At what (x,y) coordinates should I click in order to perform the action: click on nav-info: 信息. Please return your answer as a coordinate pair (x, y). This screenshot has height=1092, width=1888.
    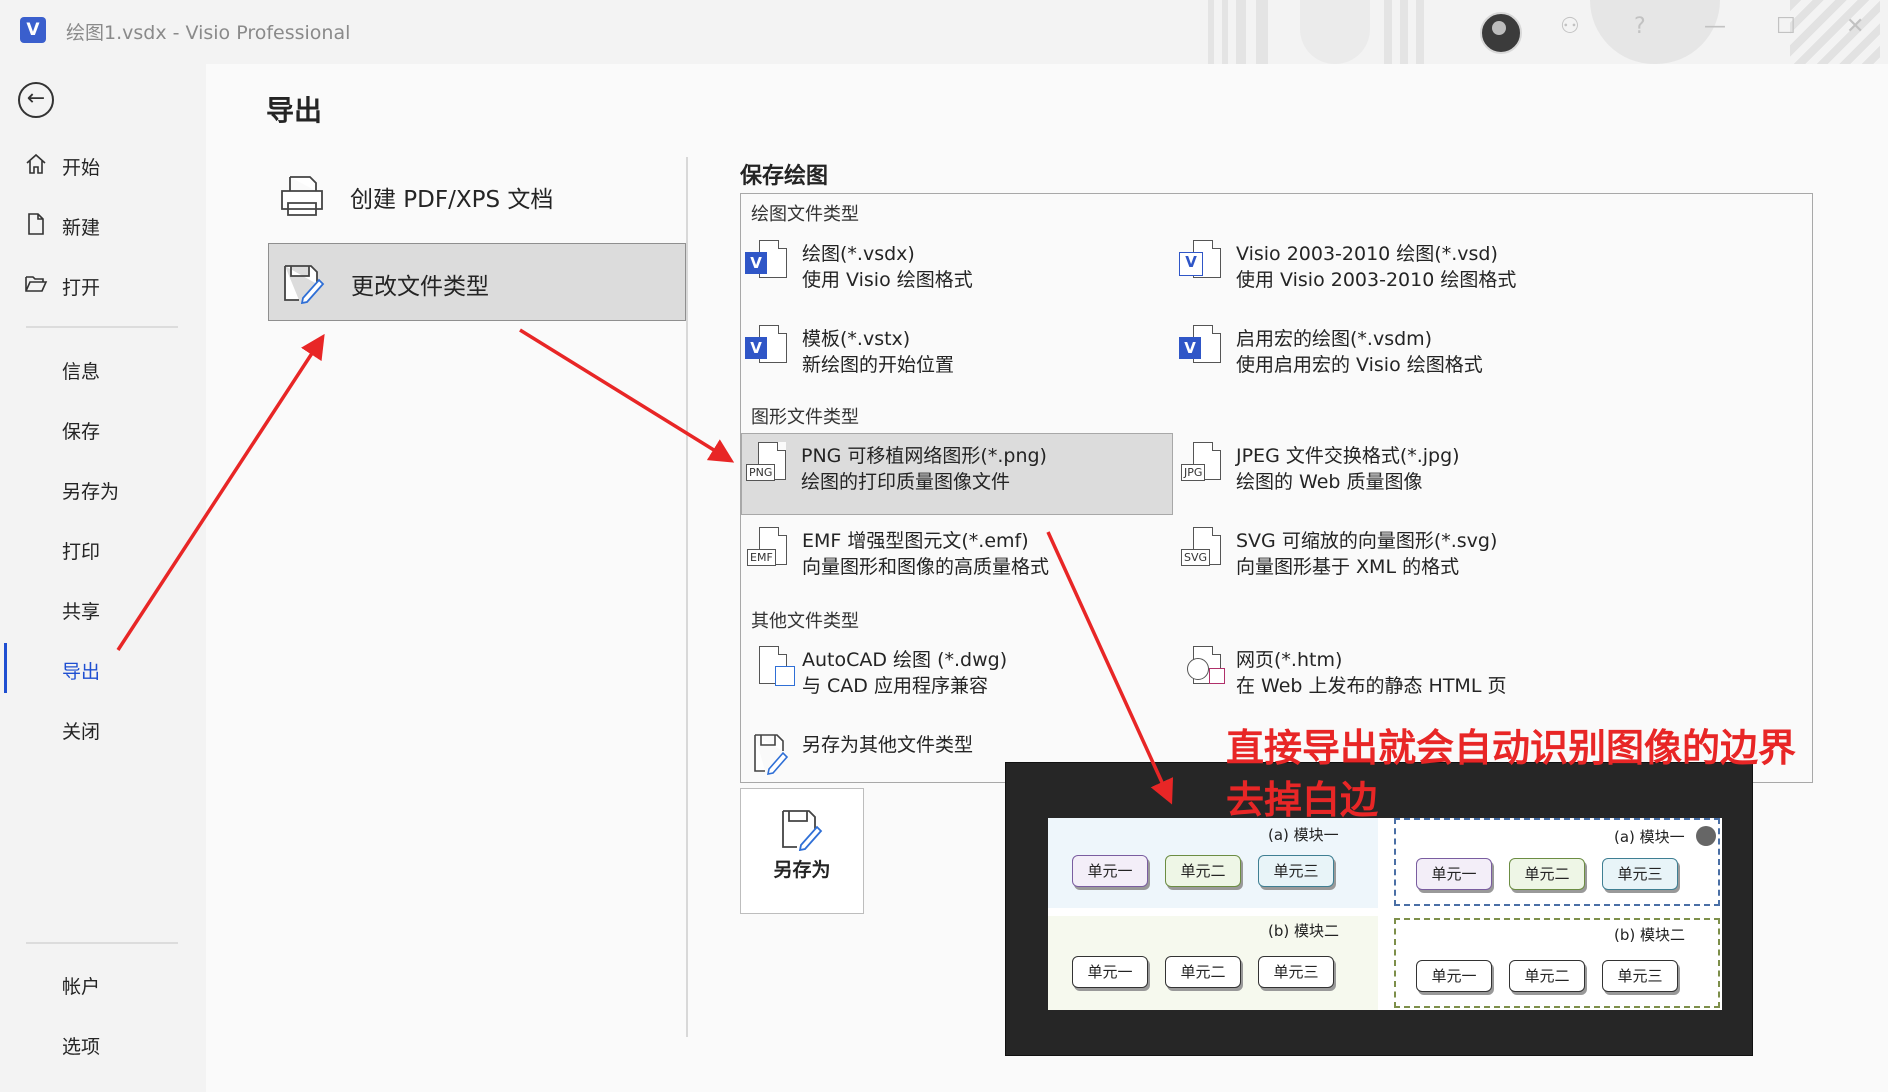
    Looking at the image, I should click on (102, 369).